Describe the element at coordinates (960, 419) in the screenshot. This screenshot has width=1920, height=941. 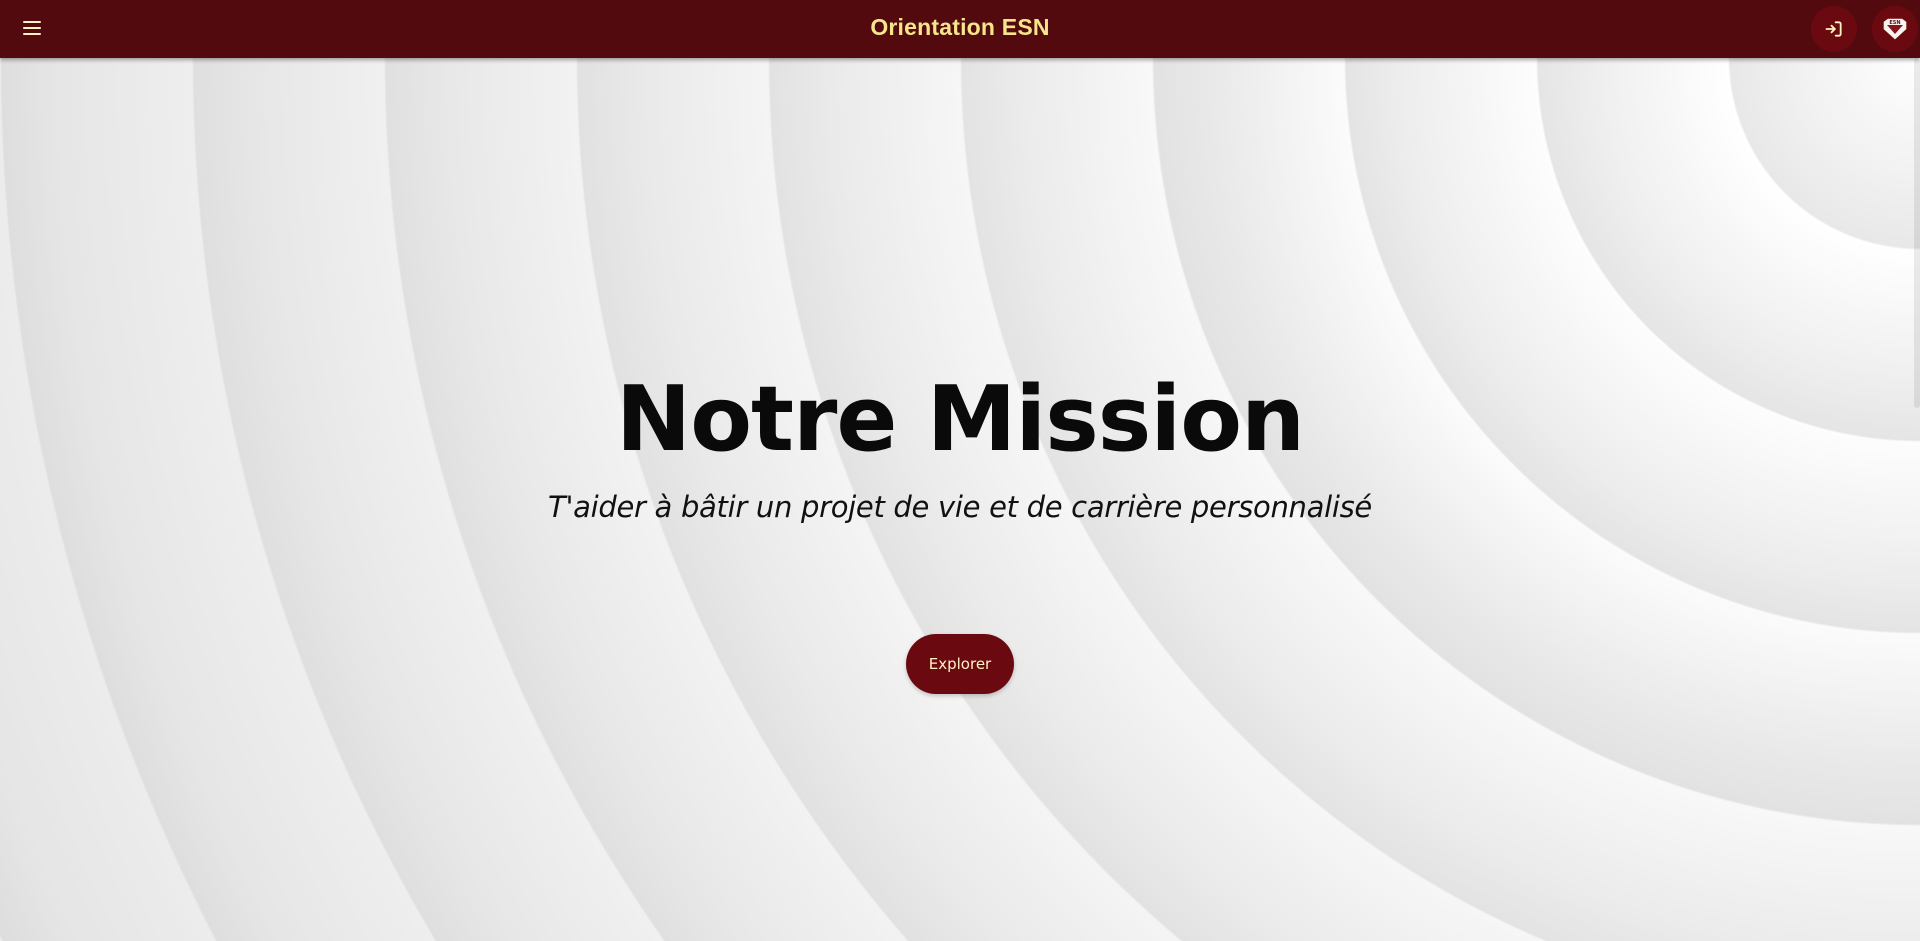
I see `hero-title: Notre Mission` at that location.